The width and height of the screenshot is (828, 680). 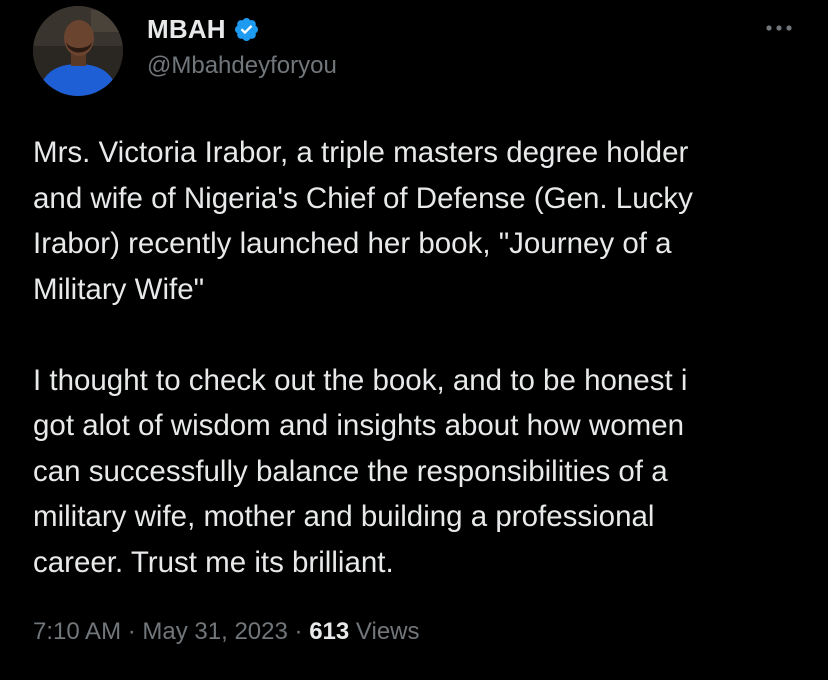 What do you see at coordinates (214, 631) in the screenshot?
I see `tweet-date: May 31, 2023` at bounding box center [214, 631].